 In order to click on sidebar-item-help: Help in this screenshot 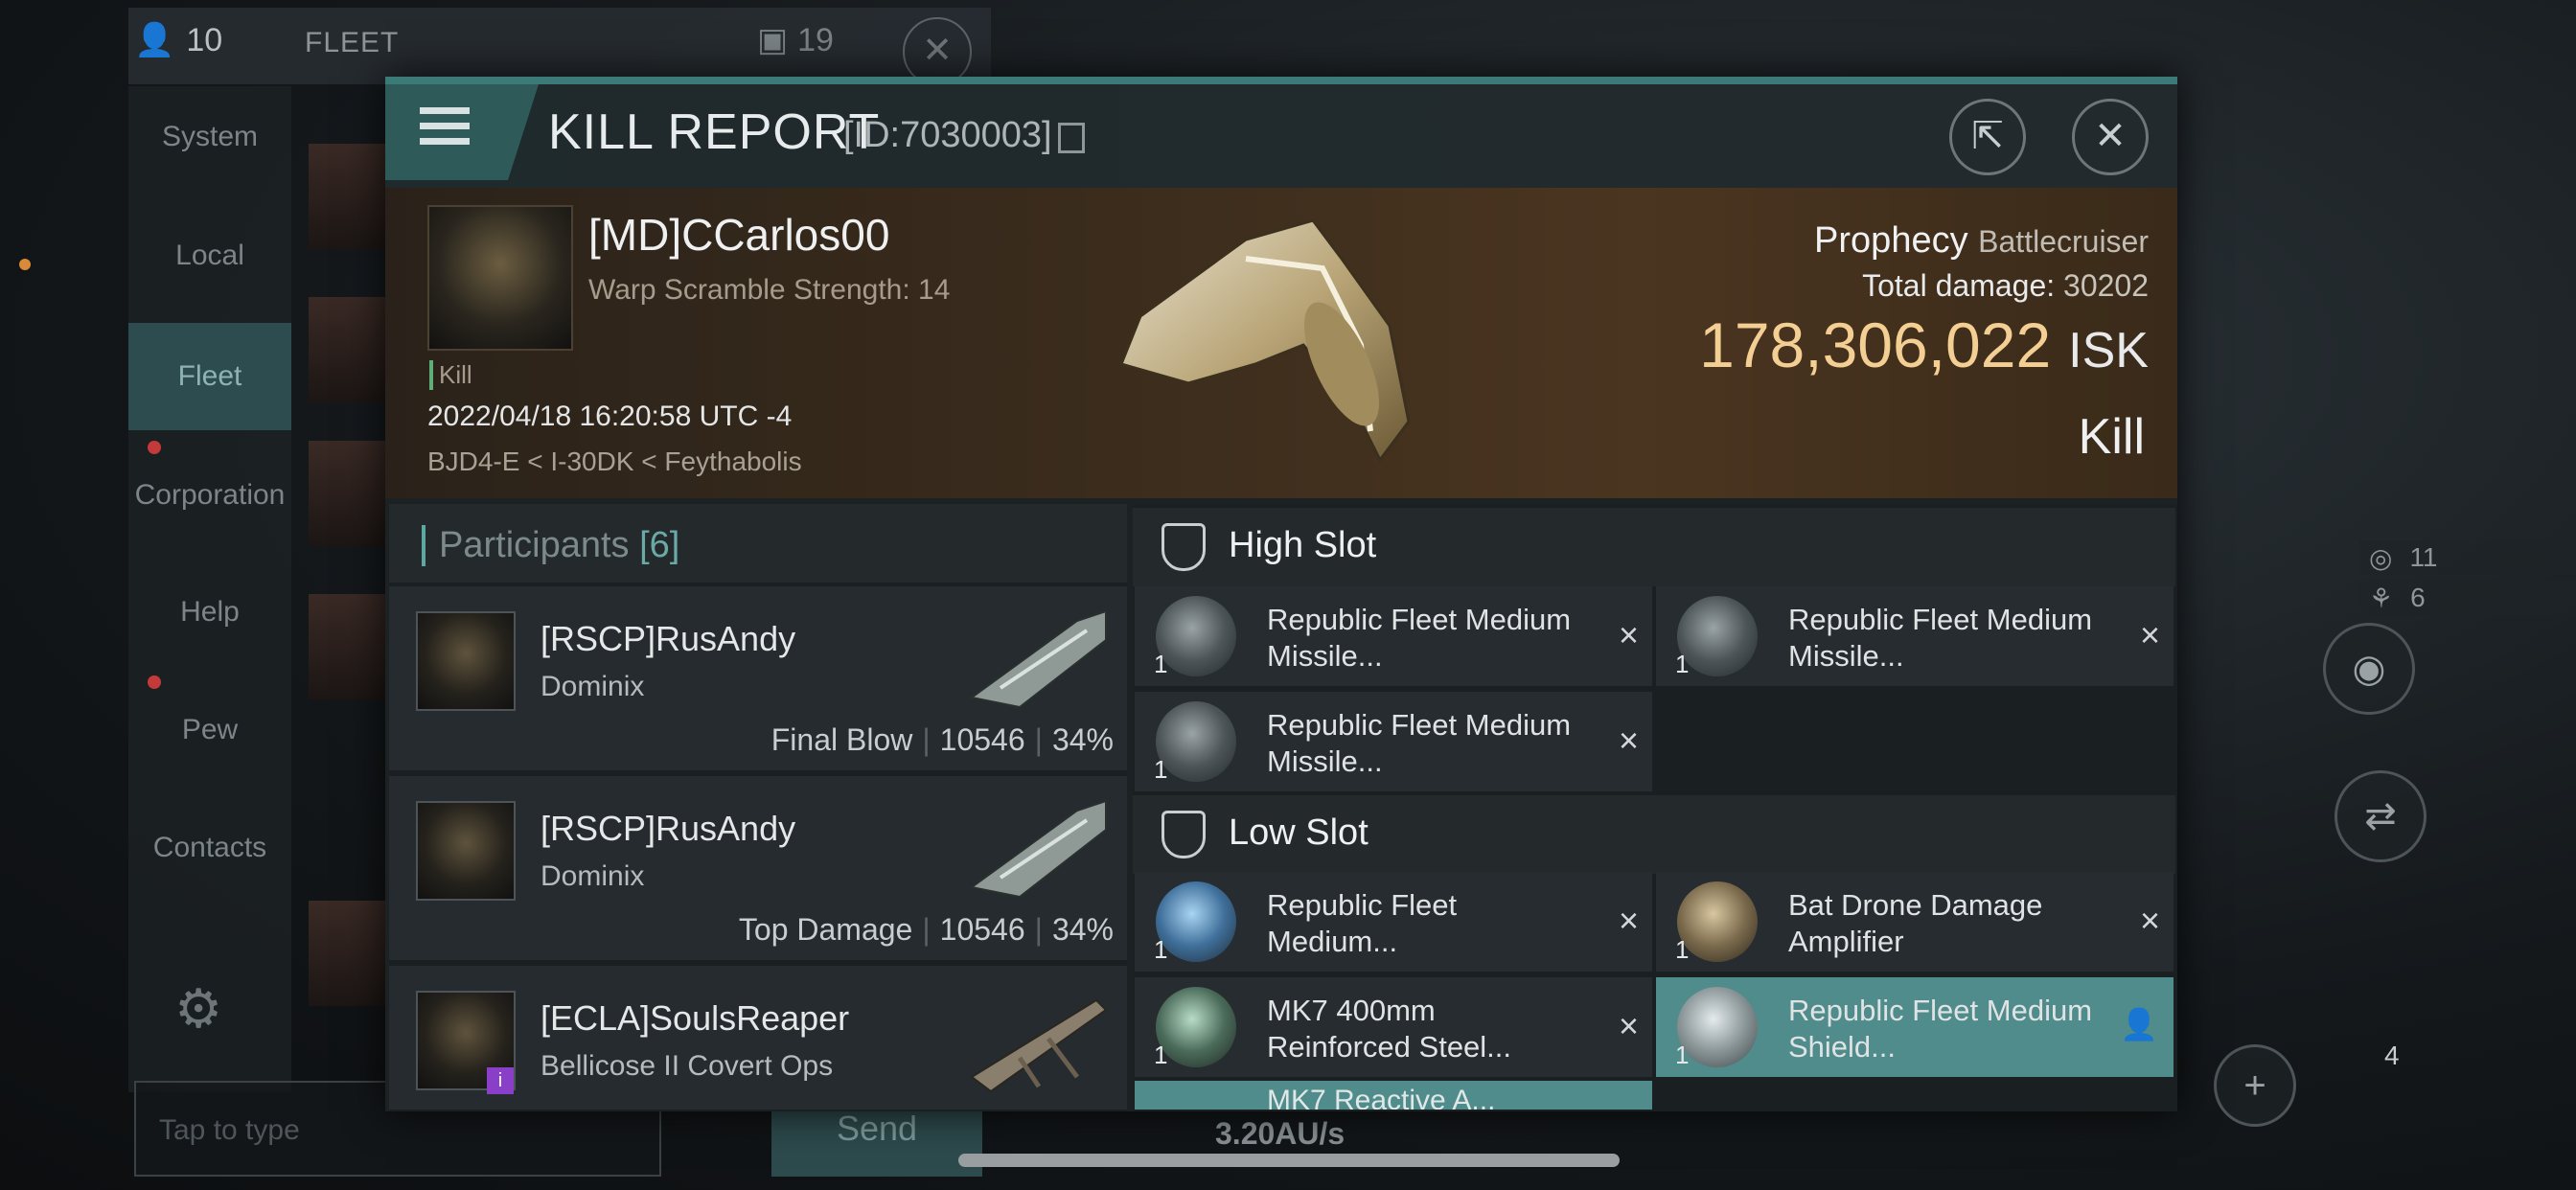, I will do `click(209, 612)`.